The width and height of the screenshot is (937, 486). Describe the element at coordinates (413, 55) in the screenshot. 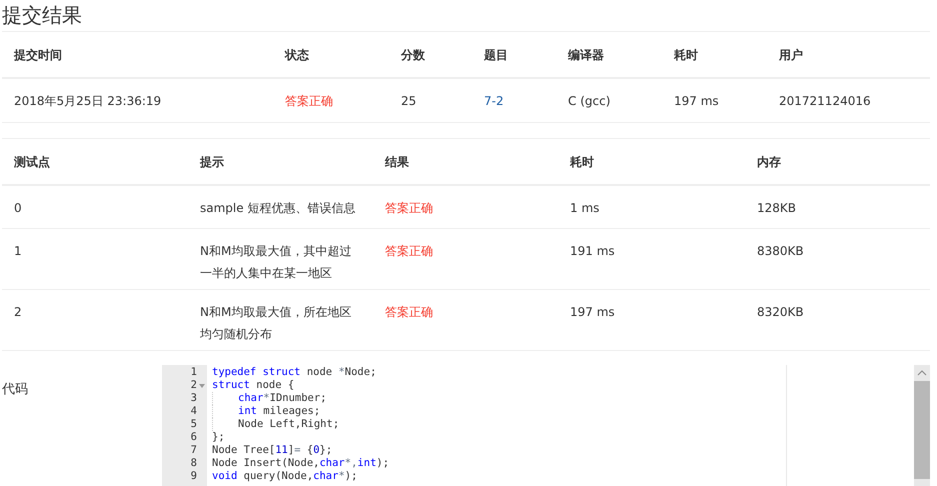

I see `column-header: 分数` at that location.